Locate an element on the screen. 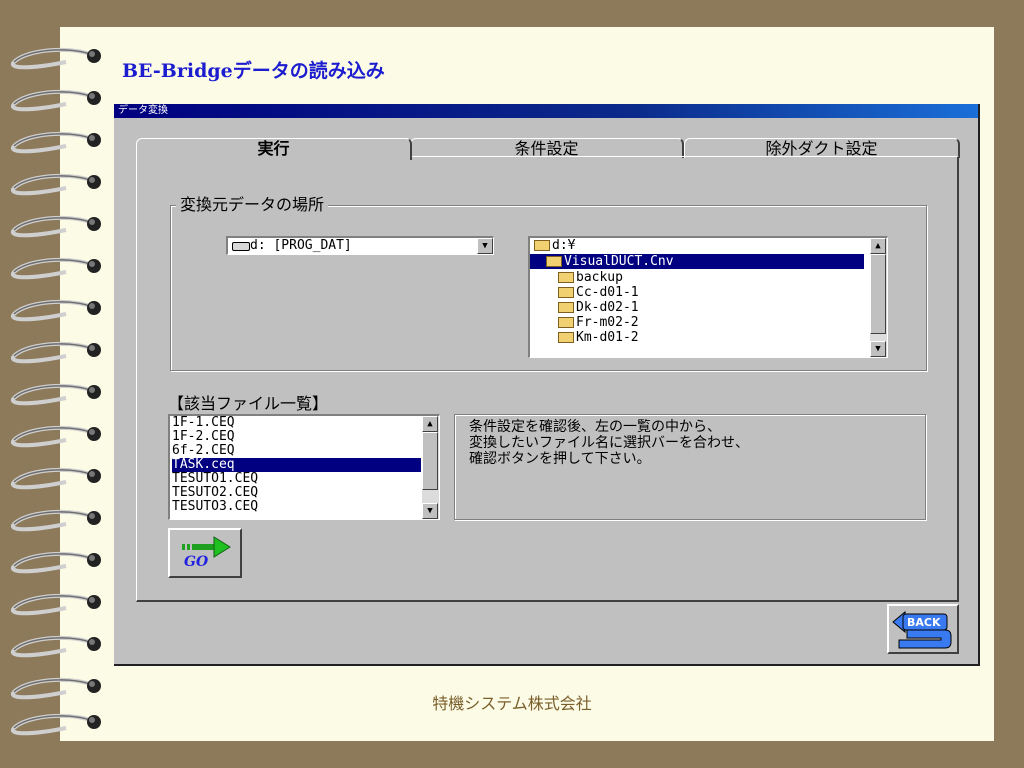 The image size is (1024, 768). file-item: TESUTO1.CEQ is located at coordinates (296, 479).